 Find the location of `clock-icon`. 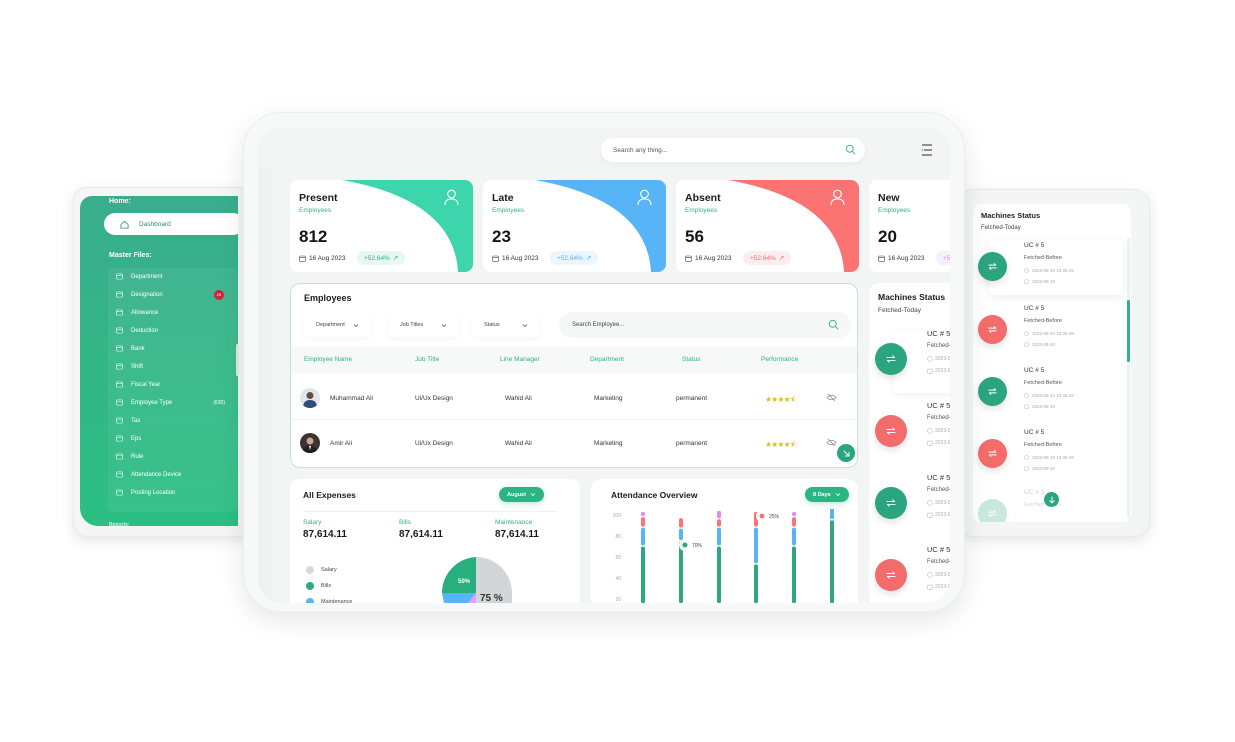

clock-icon is located at coordinates (930, 575).